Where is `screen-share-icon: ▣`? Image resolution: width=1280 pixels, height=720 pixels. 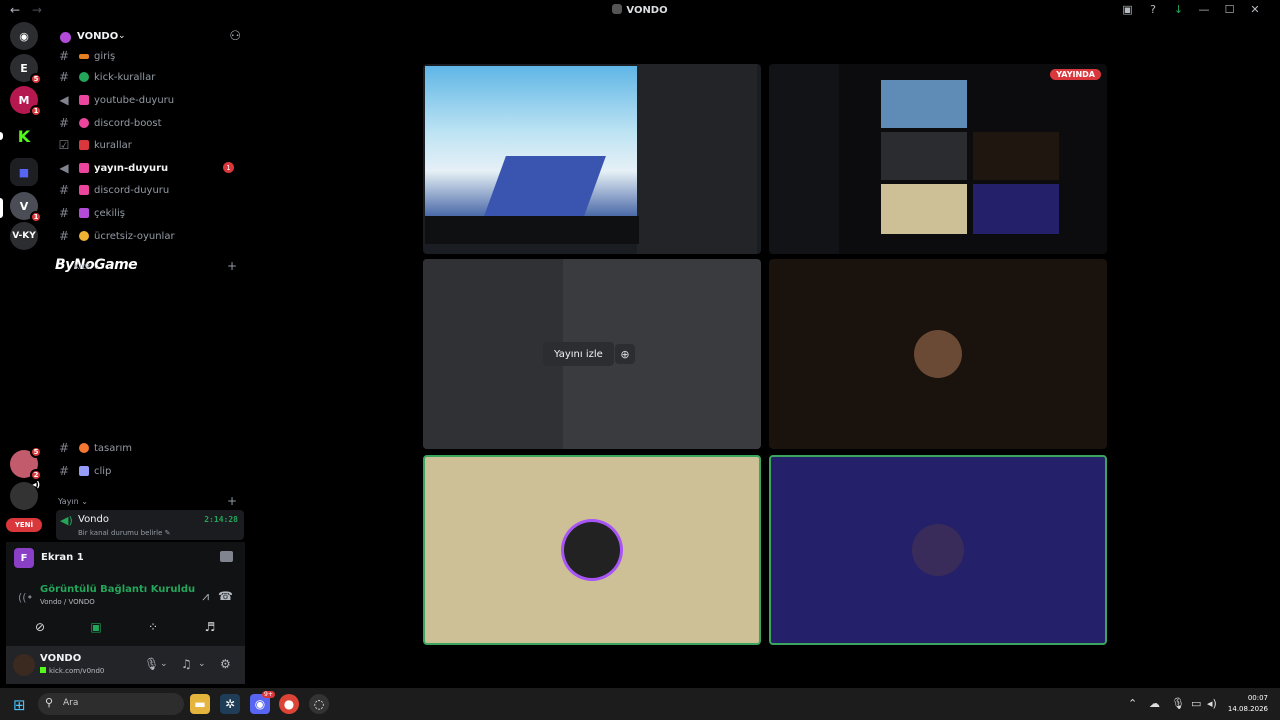 screen-share-icon: ▣ is located at coordinates (96, 629).